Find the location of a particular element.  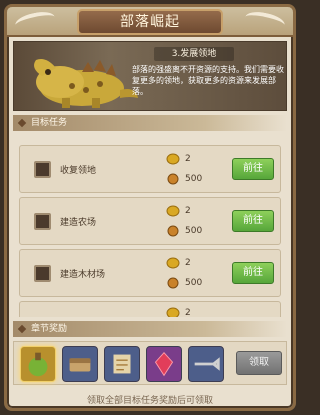

chapter-reward-strip: 领取 is located at coordinates (150, 363).